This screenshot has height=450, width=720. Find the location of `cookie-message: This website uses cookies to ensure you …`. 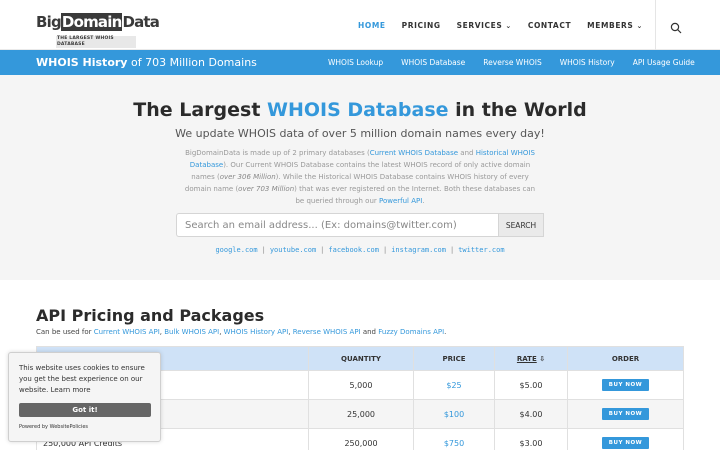

cookie-message: This website uses cookies to ensure you … is located at coordinates (82, 379).